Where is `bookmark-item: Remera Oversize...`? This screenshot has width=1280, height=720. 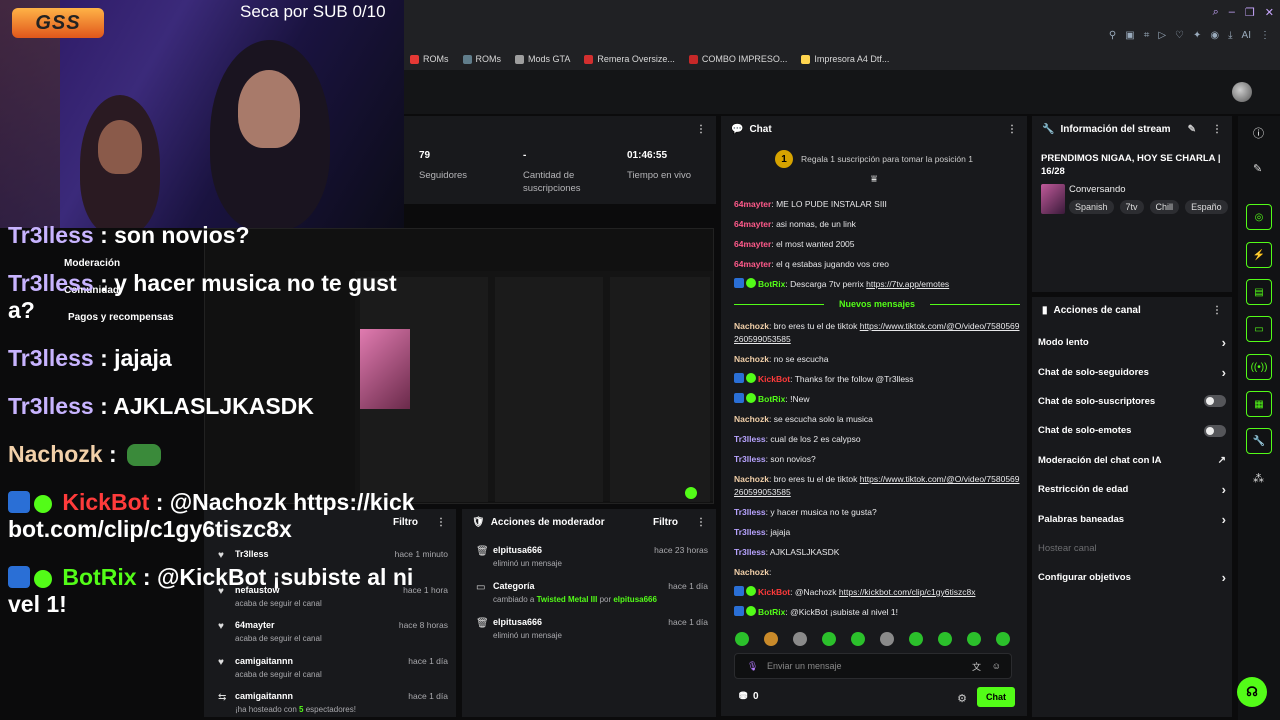
bookmark-item: Remera Oversize... is located at coordinates (629, 59).